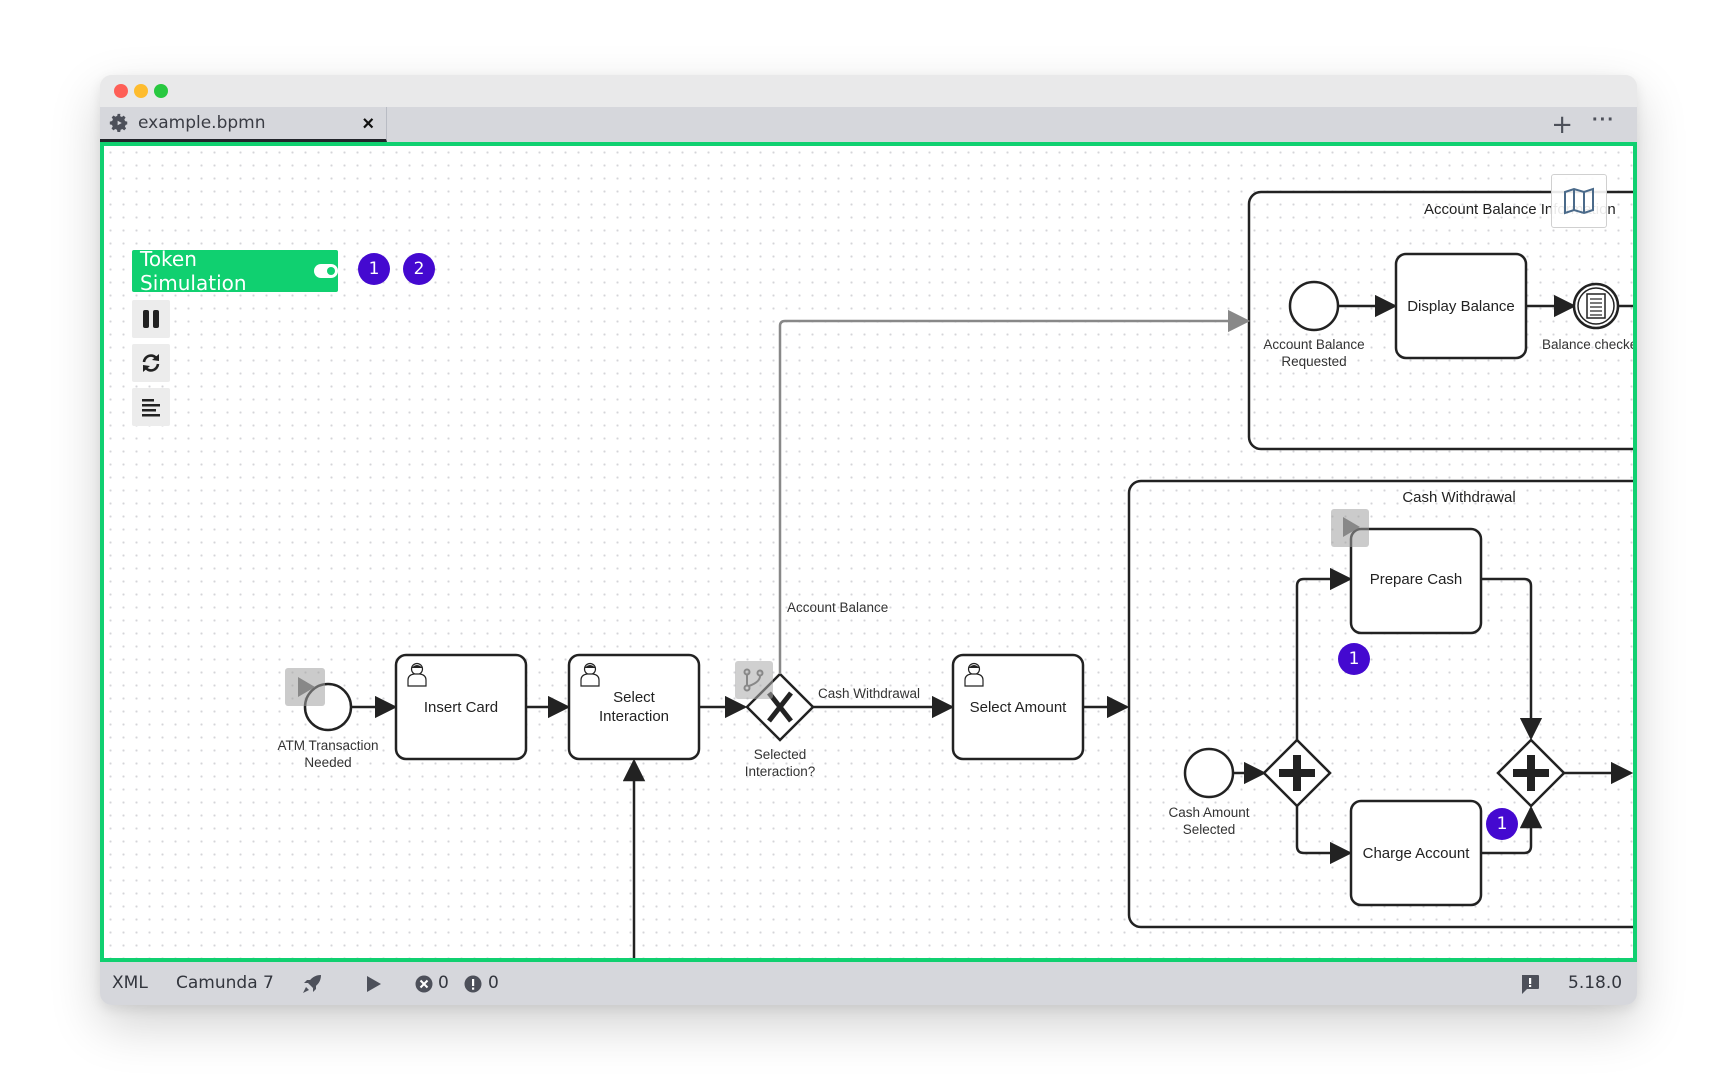 The image size is (1728, 1075). I want to click on error-count: 0, so click(443, 983).